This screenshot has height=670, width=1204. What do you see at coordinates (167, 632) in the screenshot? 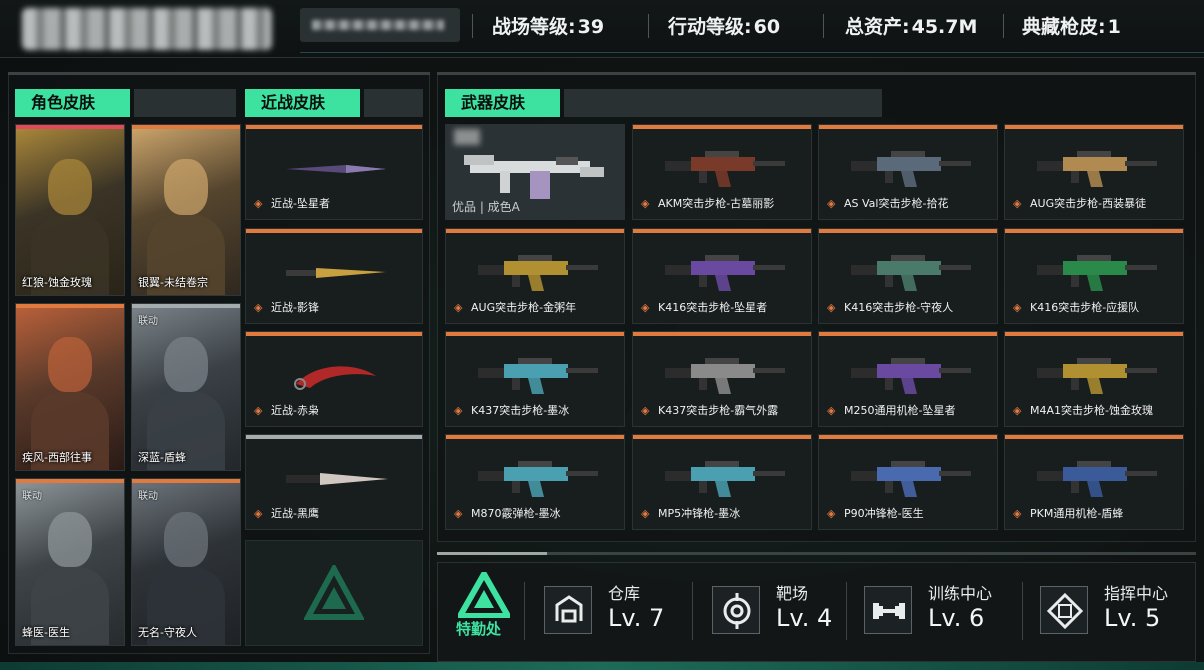
I see `role-skin-label: 无名-守夜人` at bounding box center [167, 632].